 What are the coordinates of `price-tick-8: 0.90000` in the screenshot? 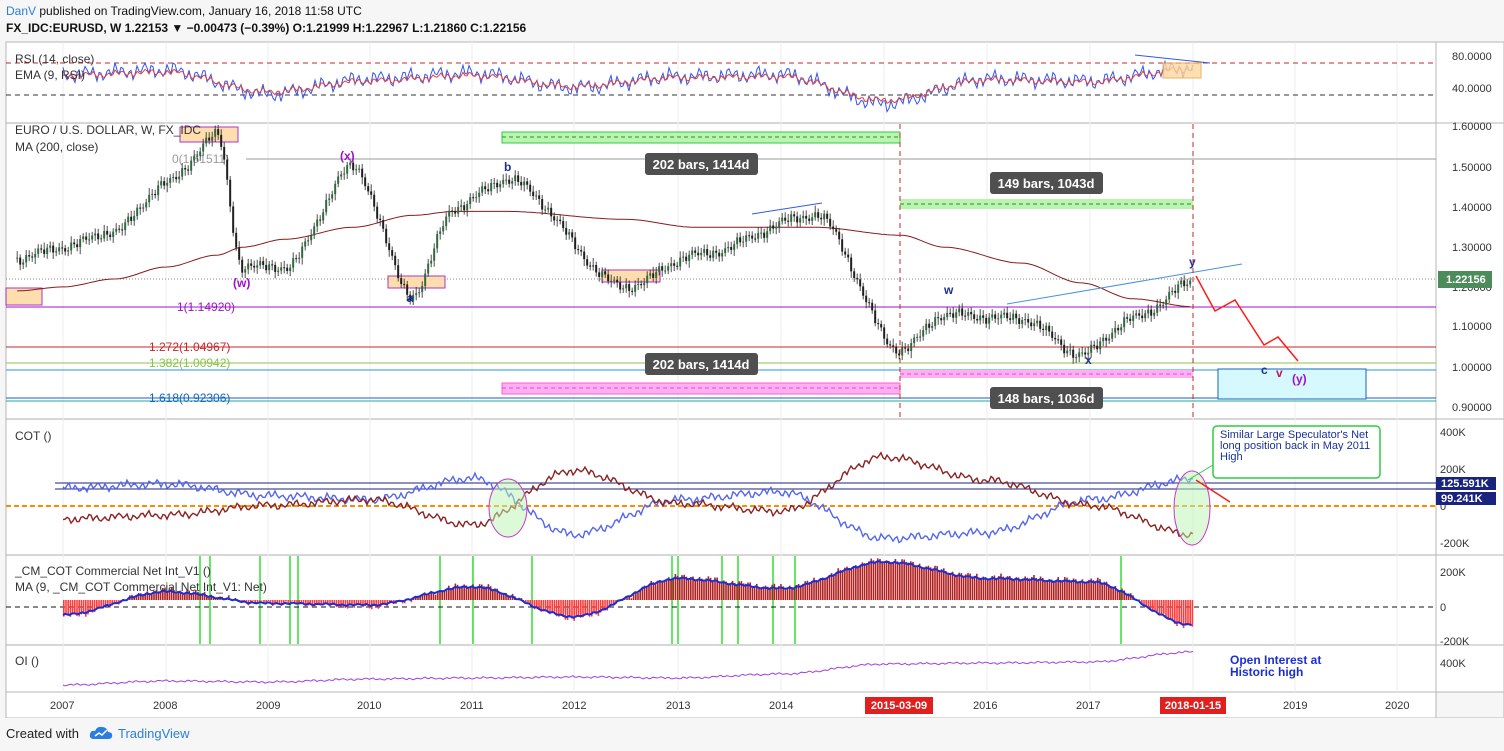 It's located at (1472, 408).